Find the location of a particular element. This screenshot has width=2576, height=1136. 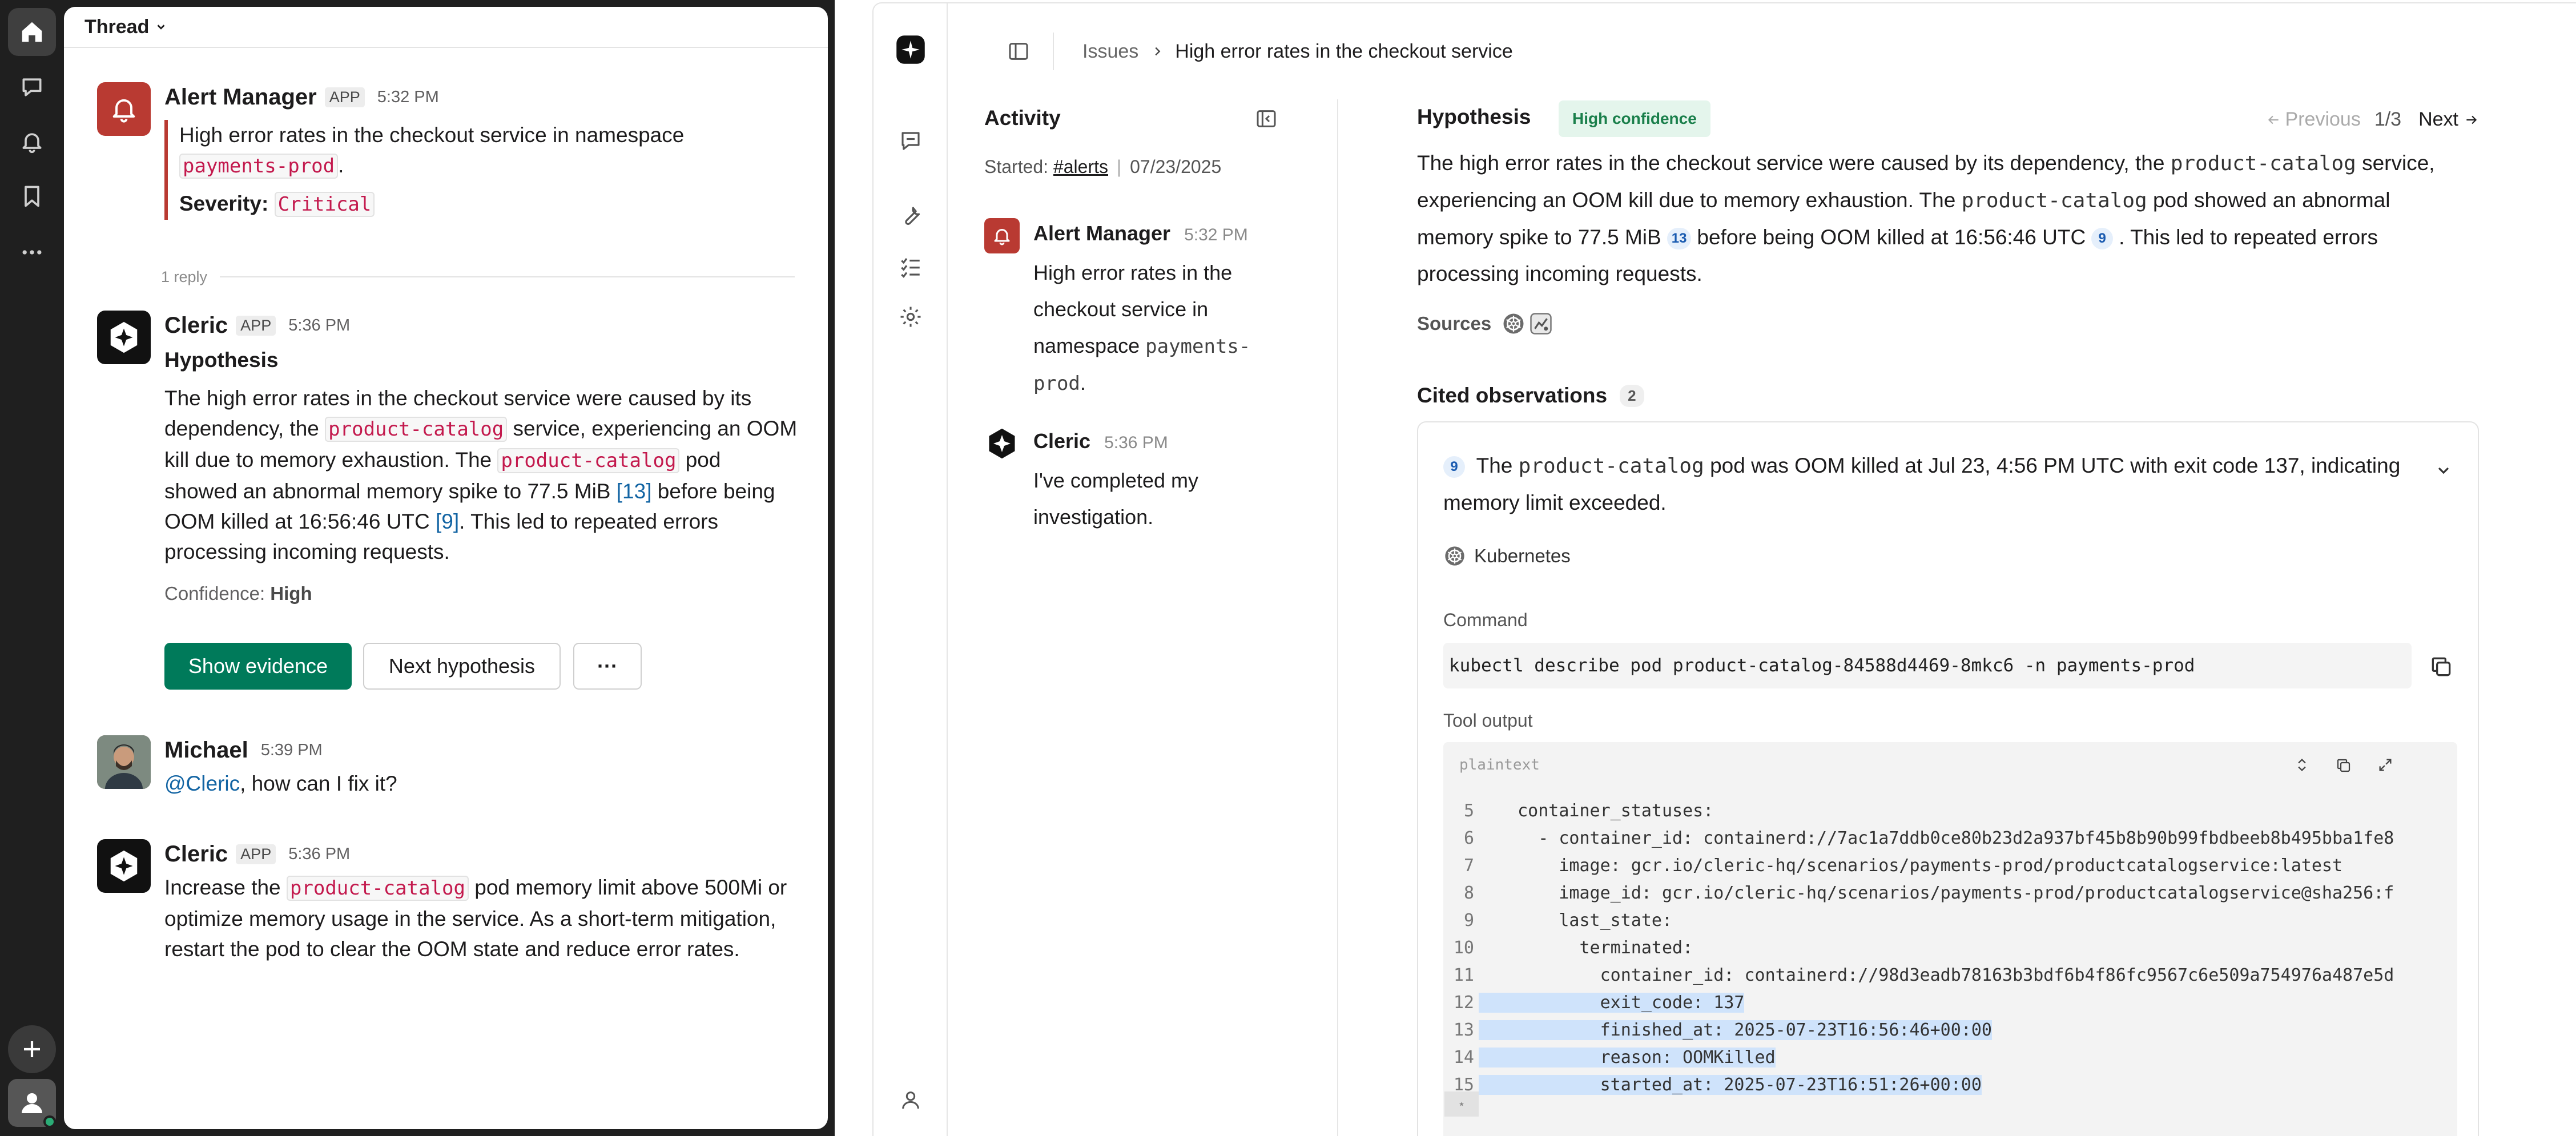

timestamp: 5:39 PM is located at coordinates (292, 750).